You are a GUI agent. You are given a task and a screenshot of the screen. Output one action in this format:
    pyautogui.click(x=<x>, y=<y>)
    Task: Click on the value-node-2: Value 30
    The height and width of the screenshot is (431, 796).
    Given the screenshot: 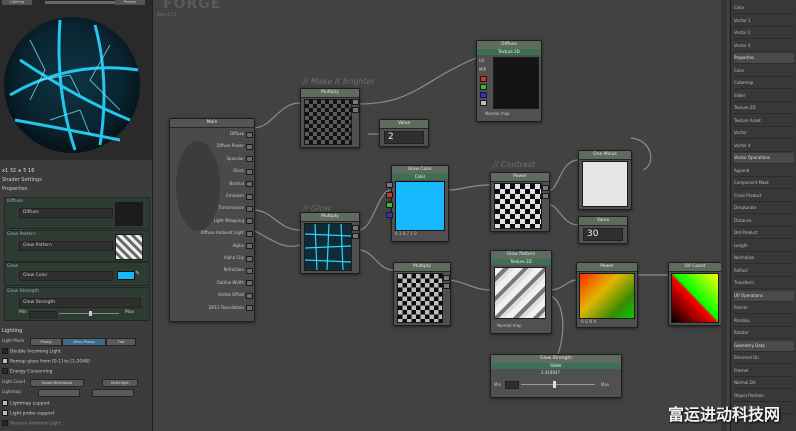 What is the action you would take?
    pyautogui.click(x=603, y=230)
    